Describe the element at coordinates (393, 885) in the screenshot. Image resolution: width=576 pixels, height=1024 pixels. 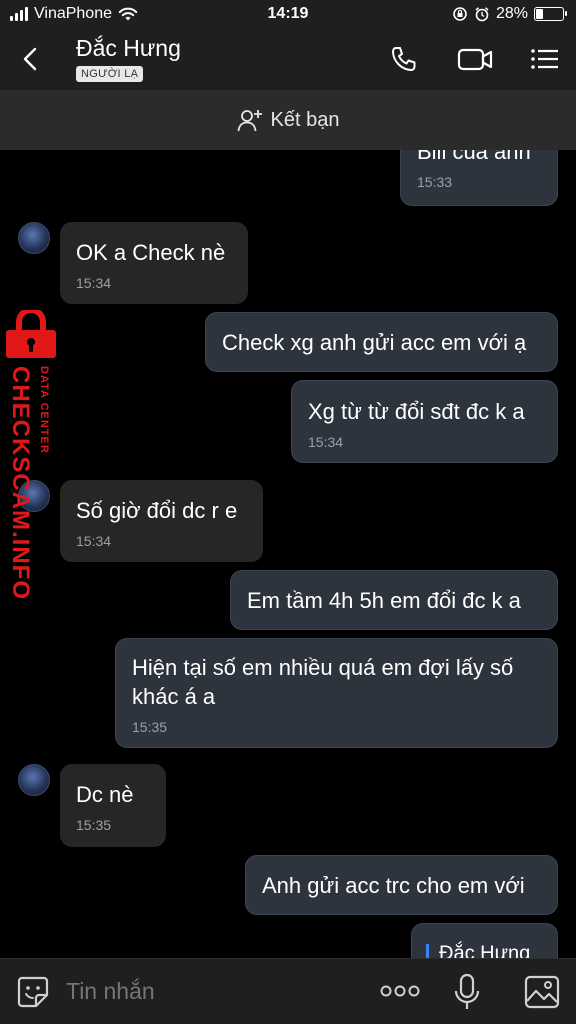
I see `message-text: Anh gửi acc trc cho em với` at that location.